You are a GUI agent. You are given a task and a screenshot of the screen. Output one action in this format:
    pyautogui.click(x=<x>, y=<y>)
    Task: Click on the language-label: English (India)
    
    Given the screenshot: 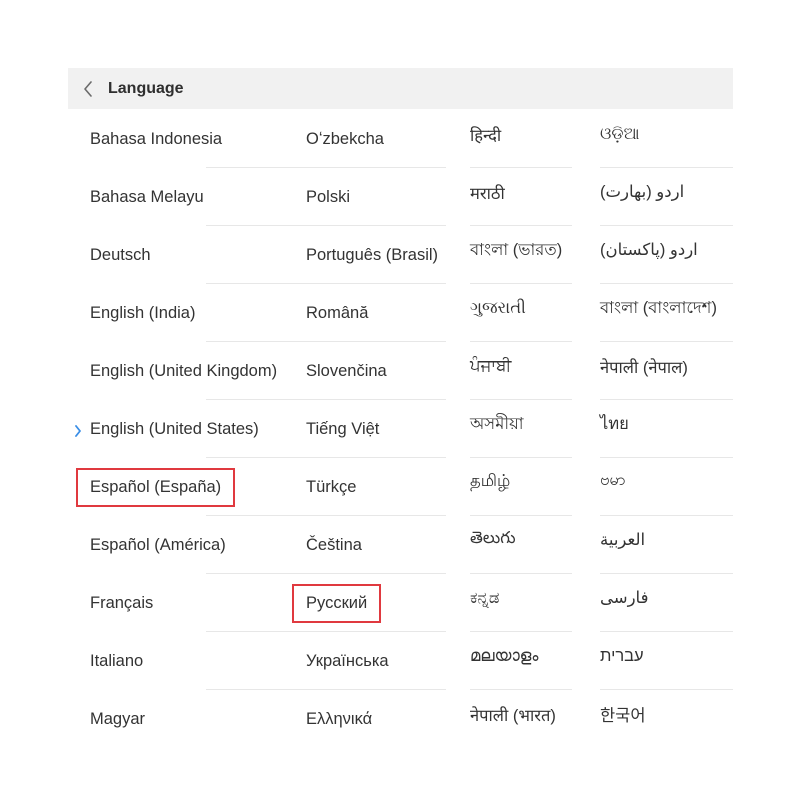 What is the action you would take?
    pyautogui.click(x=143, y=312)
    